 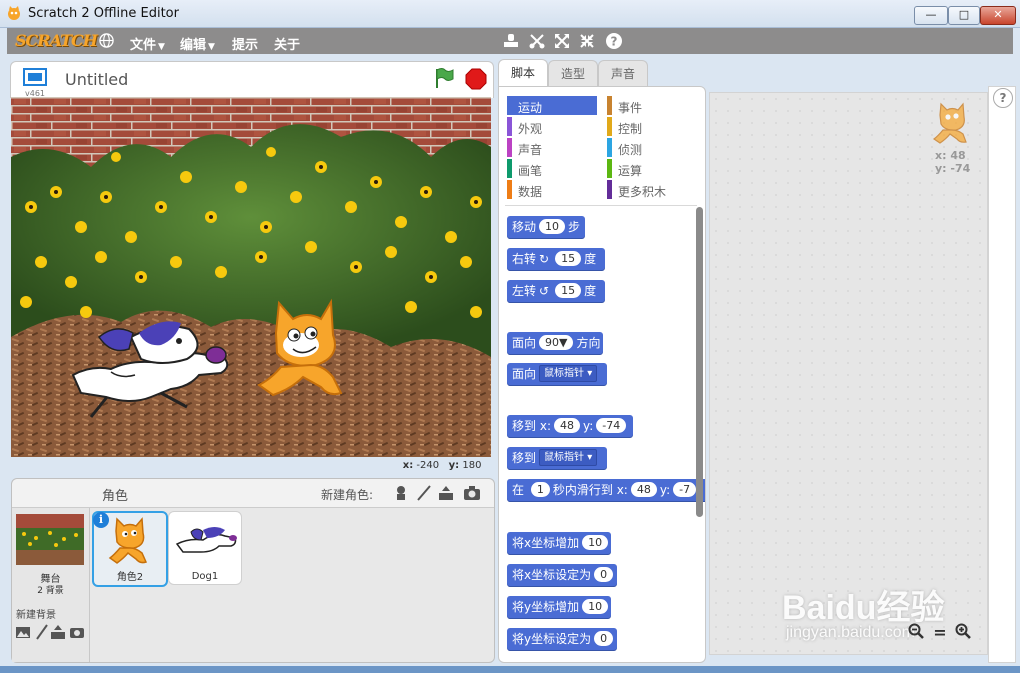 I want to click on project-title: Untitled, so click(x=96, y=79).